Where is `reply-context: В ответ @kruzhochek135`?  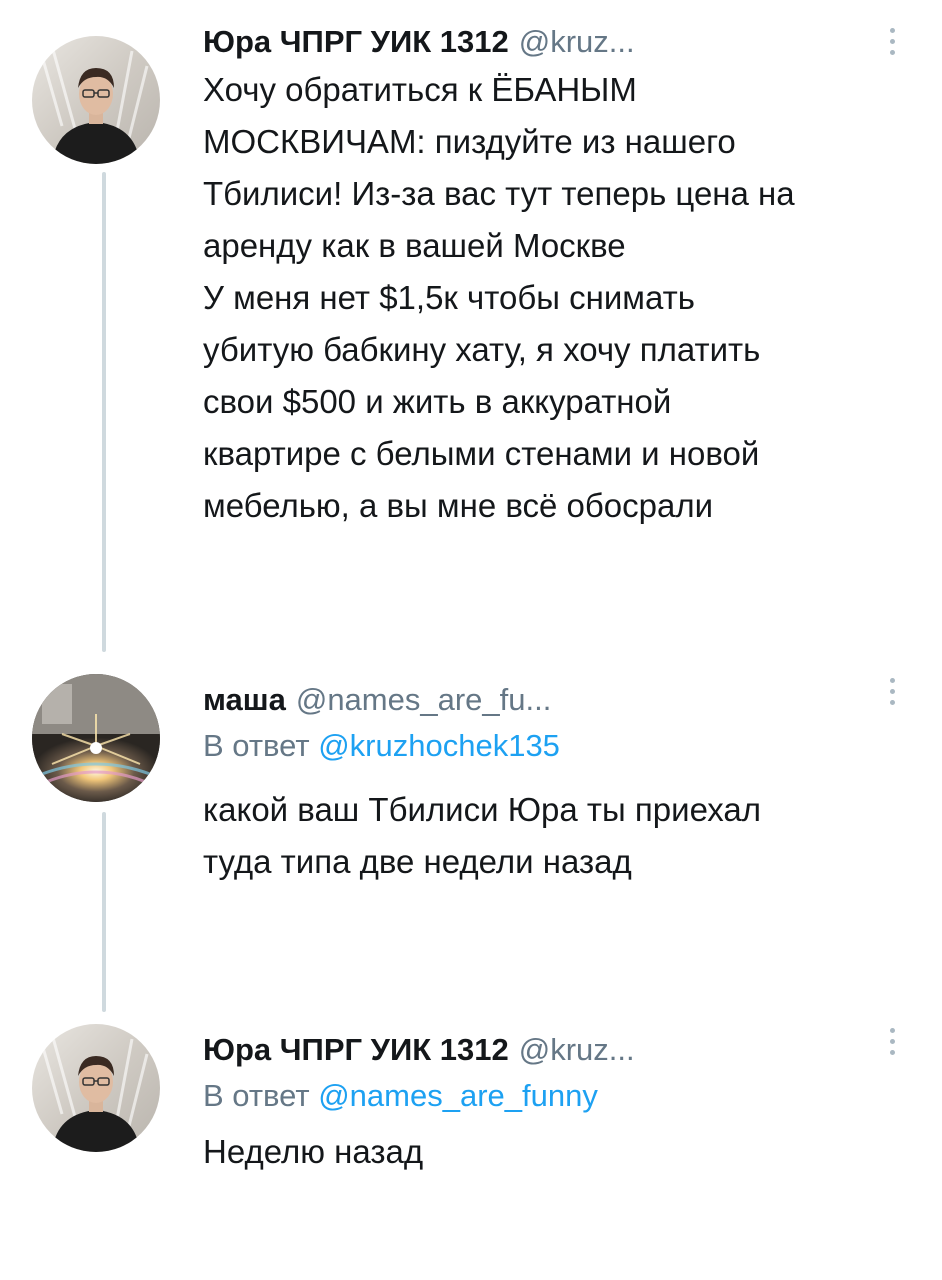
reply-context: В ответ @kruzhochek135 is located at coordinates (557, 746).